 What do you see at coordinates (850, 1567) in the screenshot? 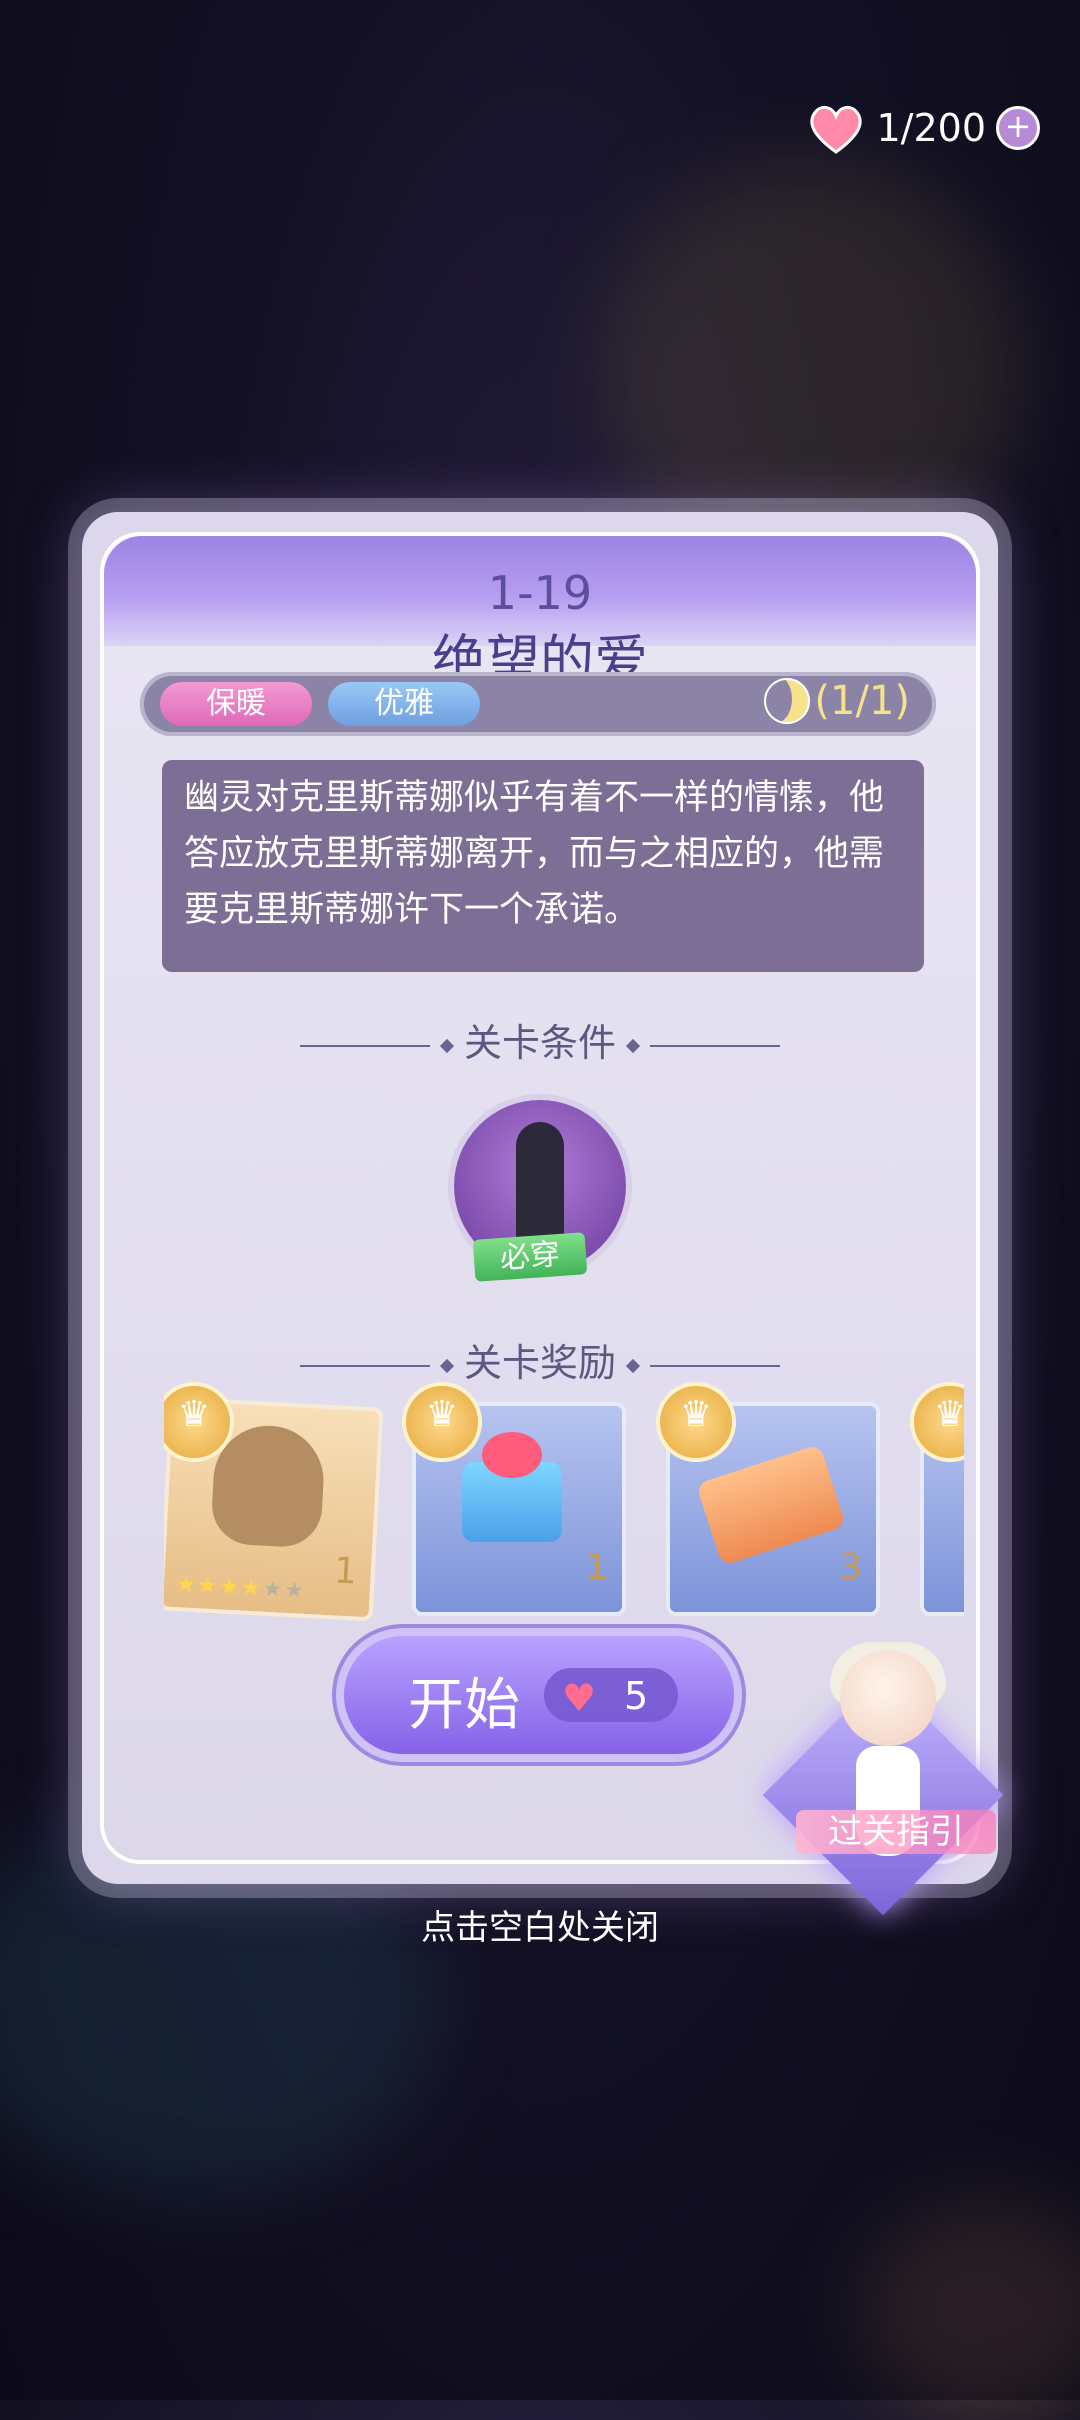
I see `reward-count: 3` at bounding box center [850, 1567].